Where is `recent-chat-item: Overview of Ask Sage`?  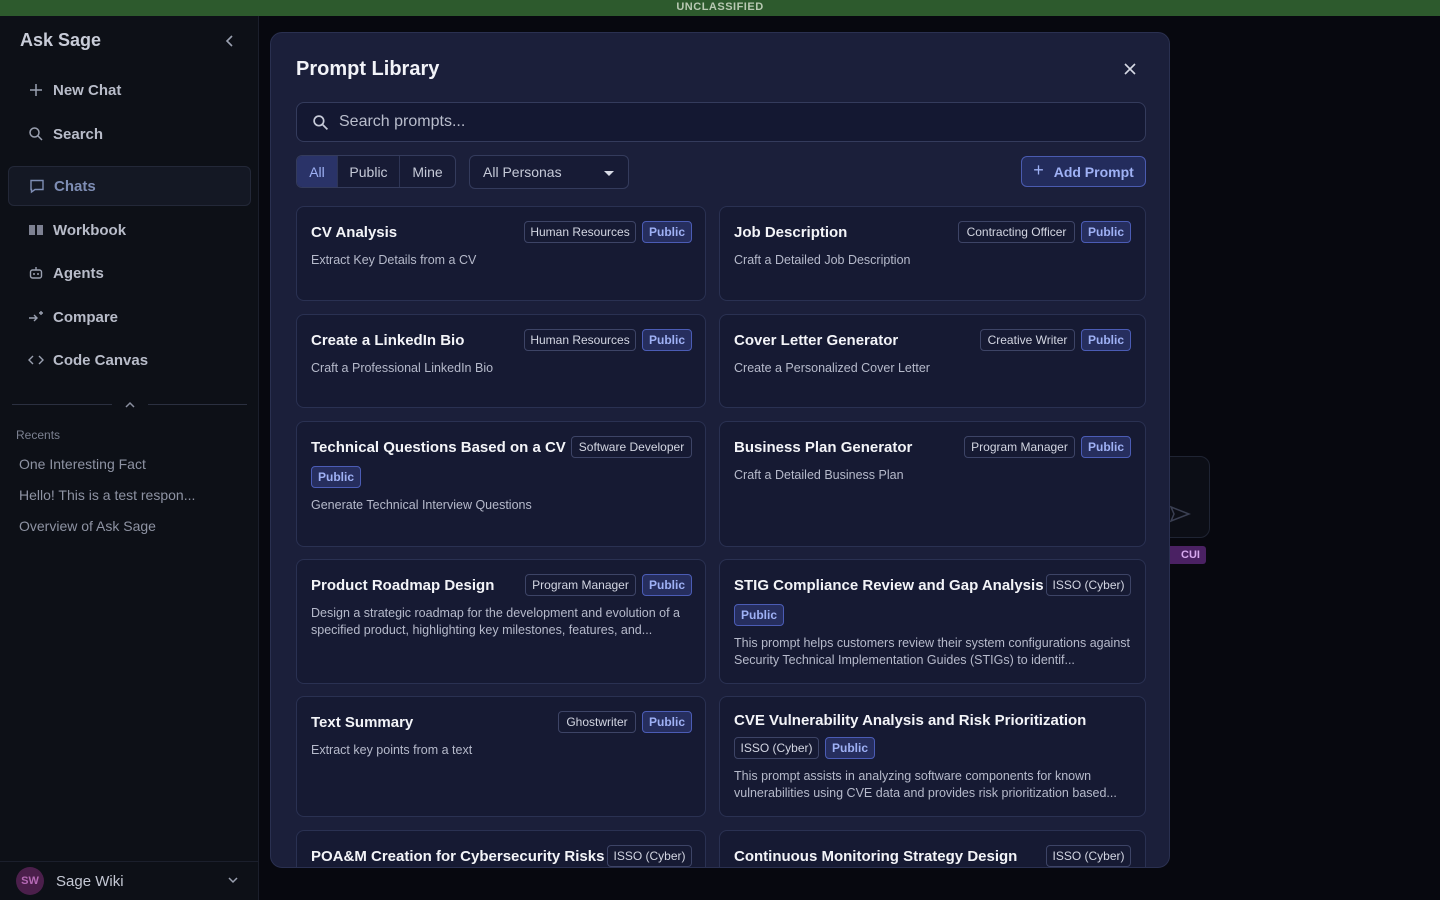
recent-chat-item: Overview of Ask Sage is located at coordinates (87, 526).